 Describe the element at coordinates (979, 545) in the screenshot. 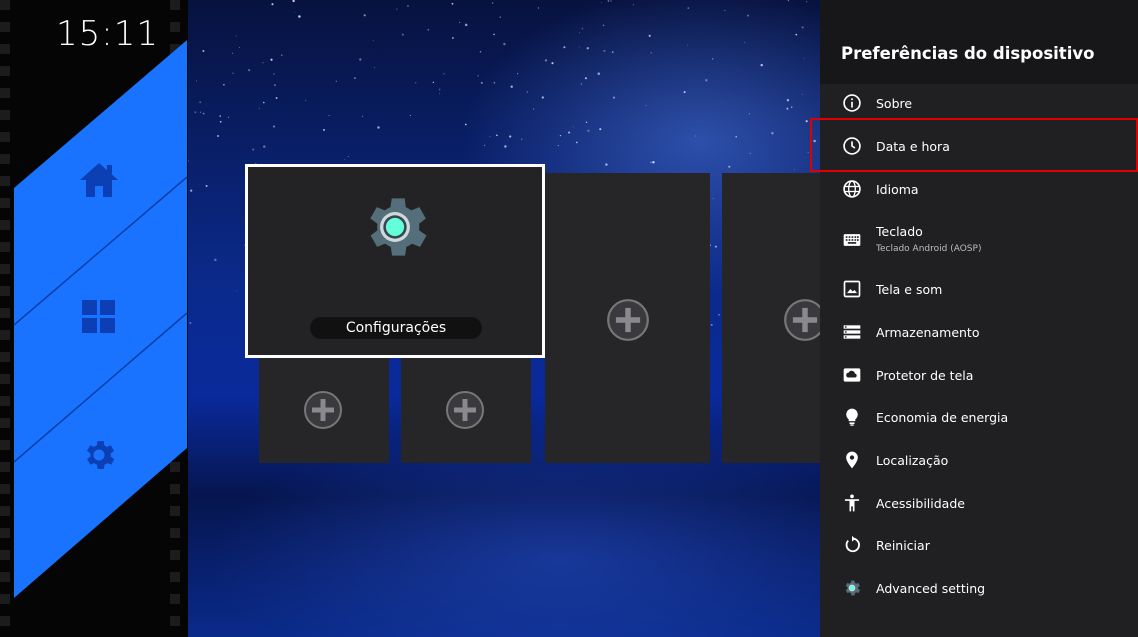

I see `menu-item-reiniciar: Reiniciar` at that location.